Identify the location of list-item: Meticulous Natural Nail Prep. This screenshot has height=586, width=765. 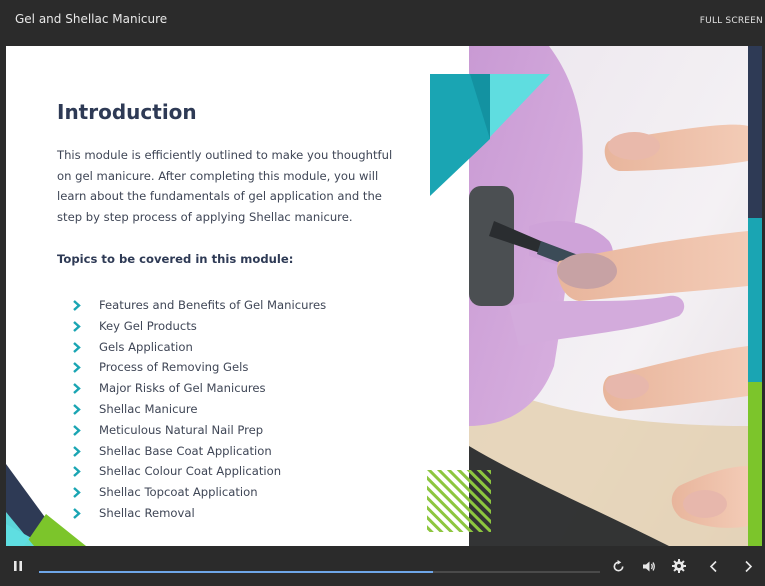
(199, 430).